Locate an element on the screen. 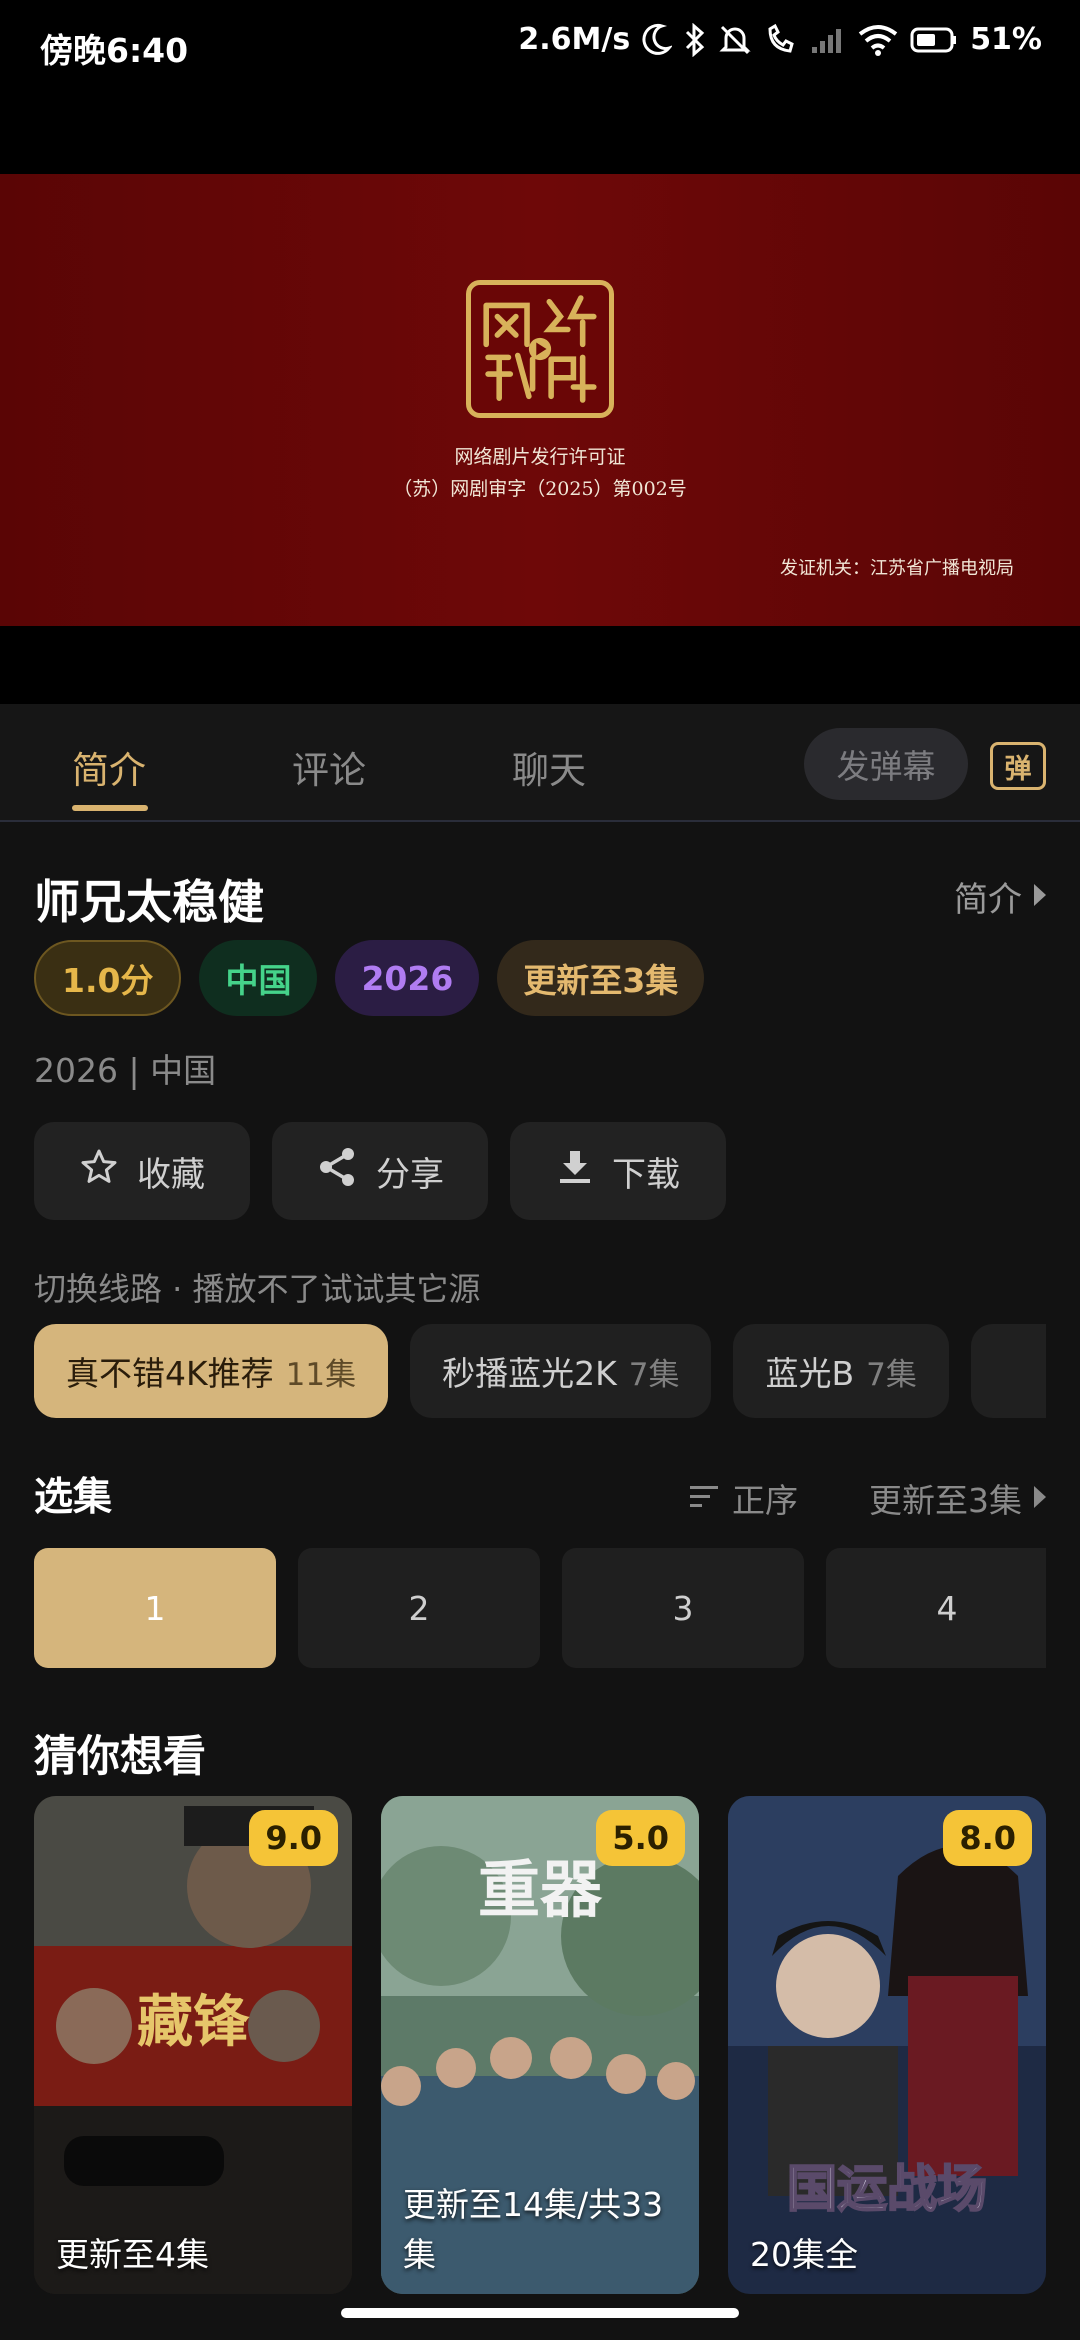 The image size is (1080, 2340). recommendation-card: 国运战场 8.0 20集全 is located at coordinates (887, 2045).